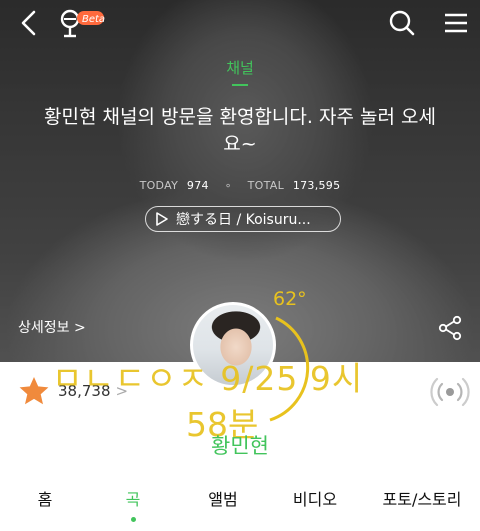 This screenshot has width=480, height=531. Describe the element at coordinates (422, 498) in the screenshot. I see `tab-photo-story: 포토/스토리` at that location.